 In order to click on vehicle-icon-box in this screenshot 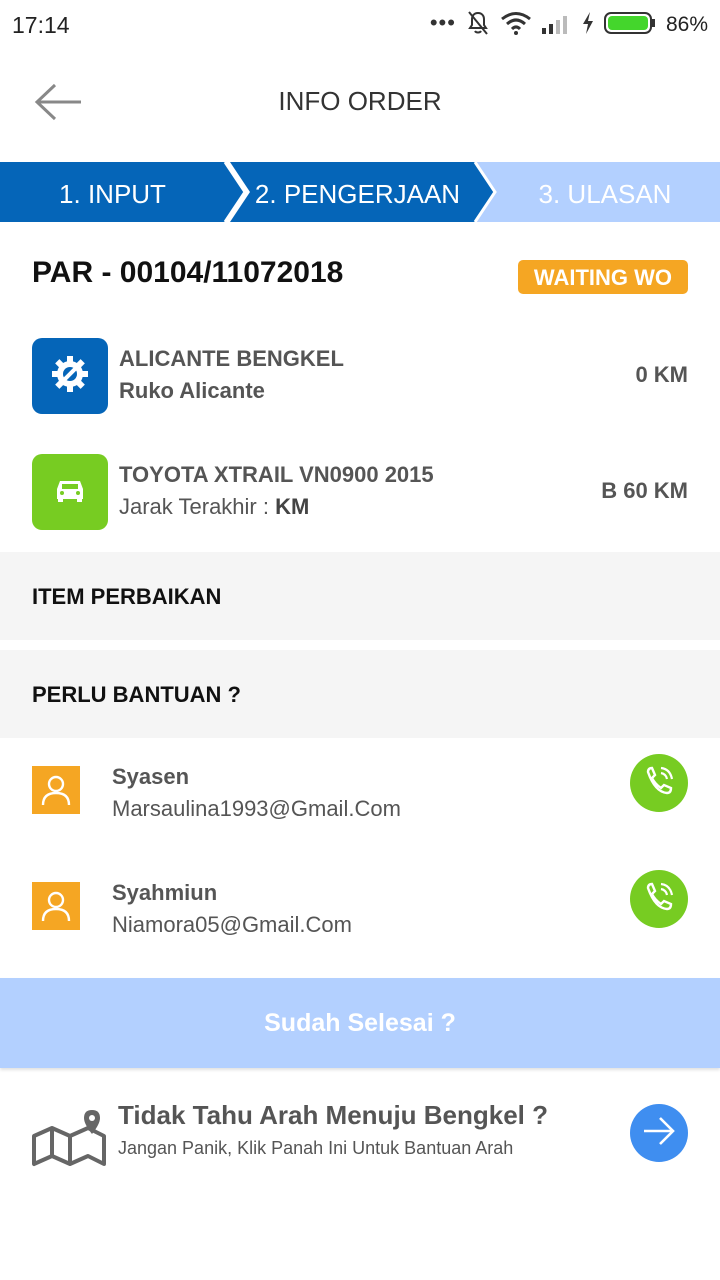, I will do `click(70, 492)`.